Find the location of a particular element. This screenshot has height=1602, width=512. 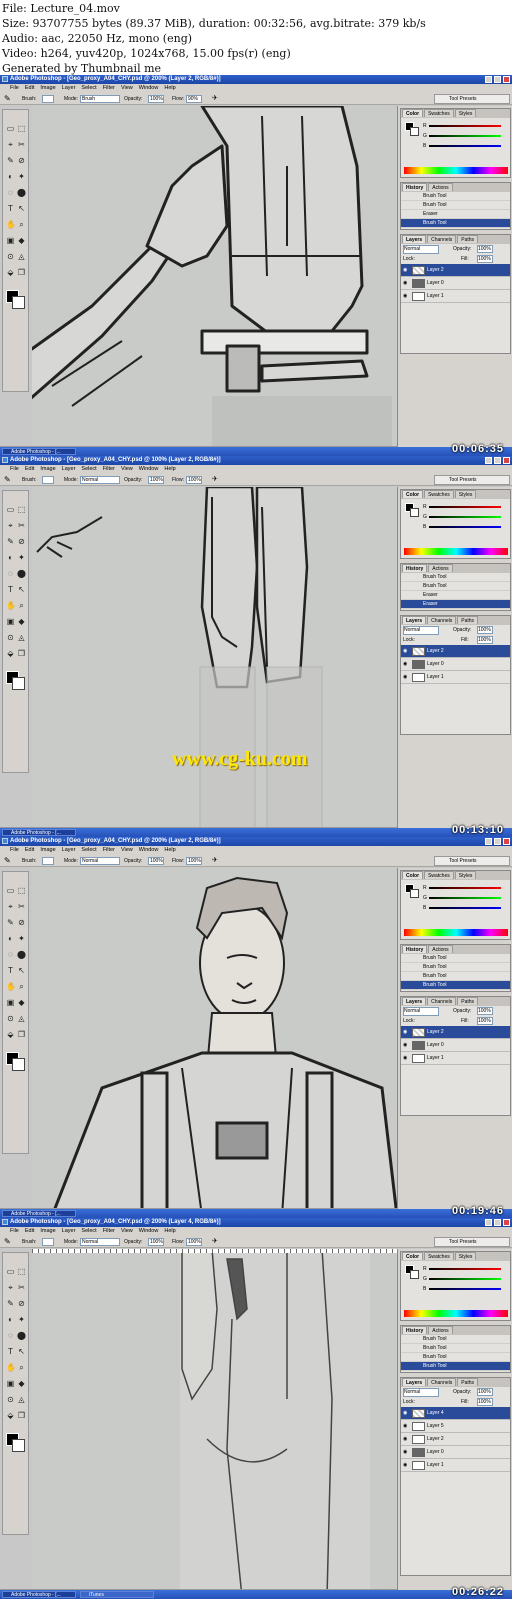

flow-field: 90% is located at coordinates (194, 99).